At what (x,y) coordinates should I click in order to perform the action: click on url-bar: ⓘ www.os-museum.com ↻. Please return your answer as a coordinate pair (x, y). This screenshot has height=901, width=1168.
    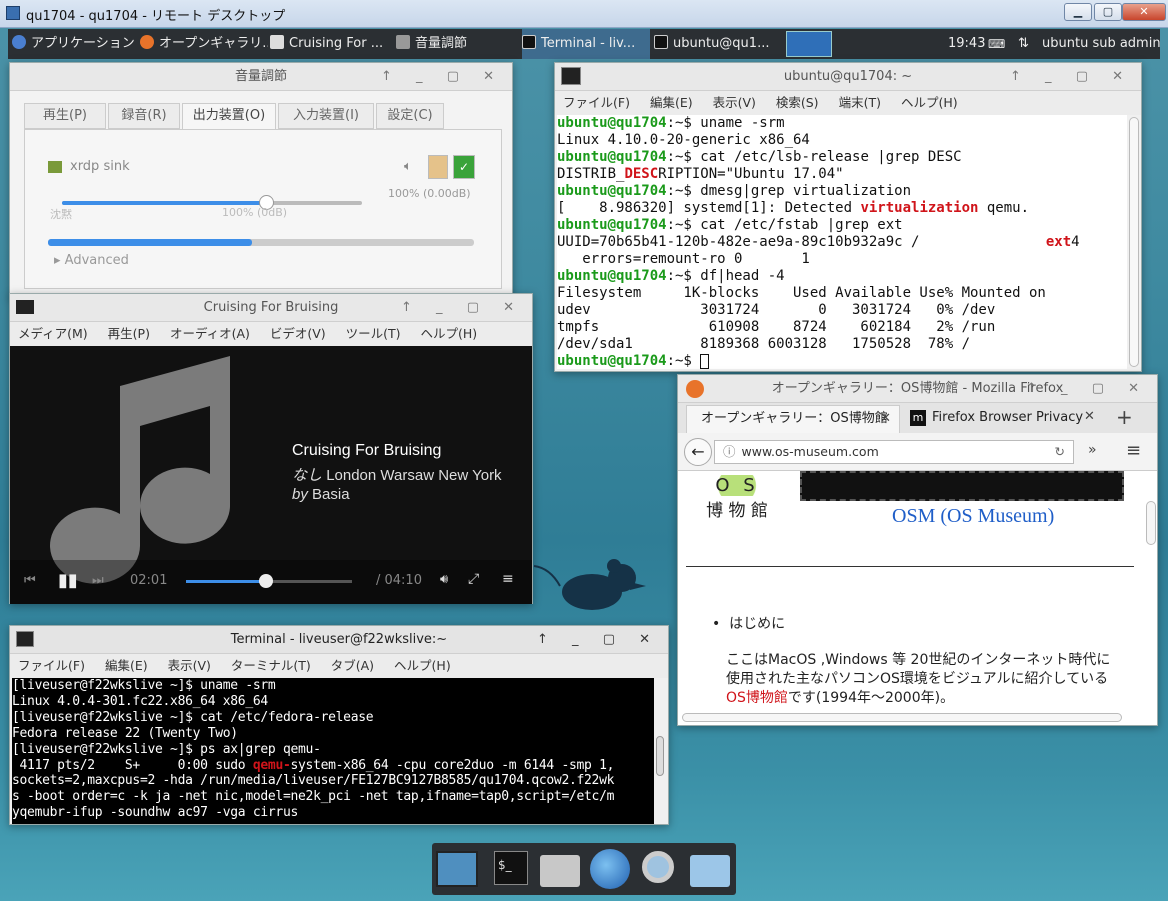
    Looking at the image, I should click on (894, 452).